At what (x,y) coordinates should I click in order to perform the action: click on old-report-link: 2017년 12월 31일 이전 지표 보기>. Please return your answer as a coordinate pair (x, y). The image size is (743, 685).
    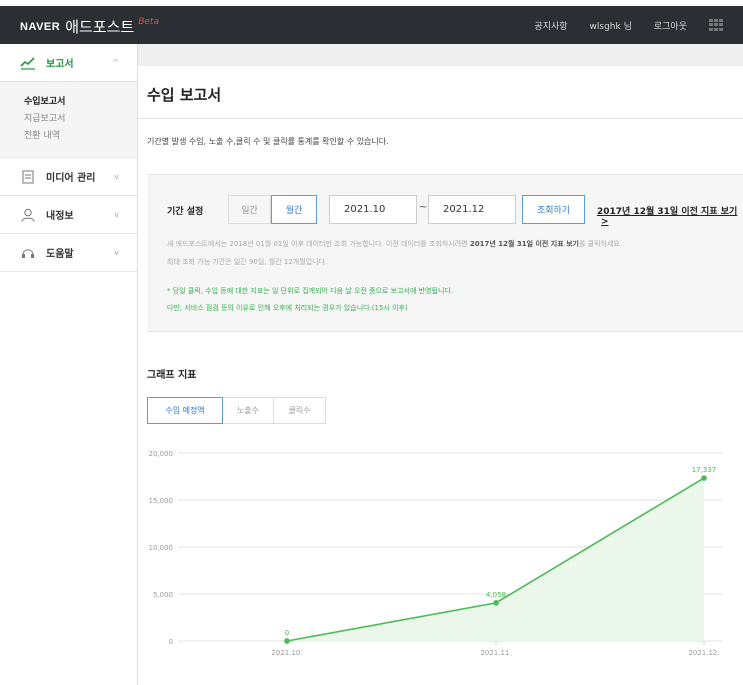
    Looking at the image, I should click on (670, 215).